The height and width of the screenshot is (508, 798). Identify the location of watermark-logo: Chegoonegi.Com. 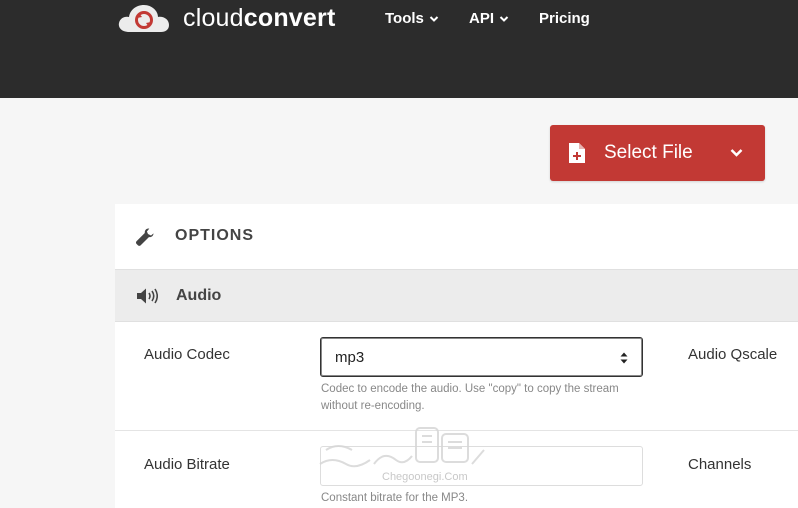
(402, 455).